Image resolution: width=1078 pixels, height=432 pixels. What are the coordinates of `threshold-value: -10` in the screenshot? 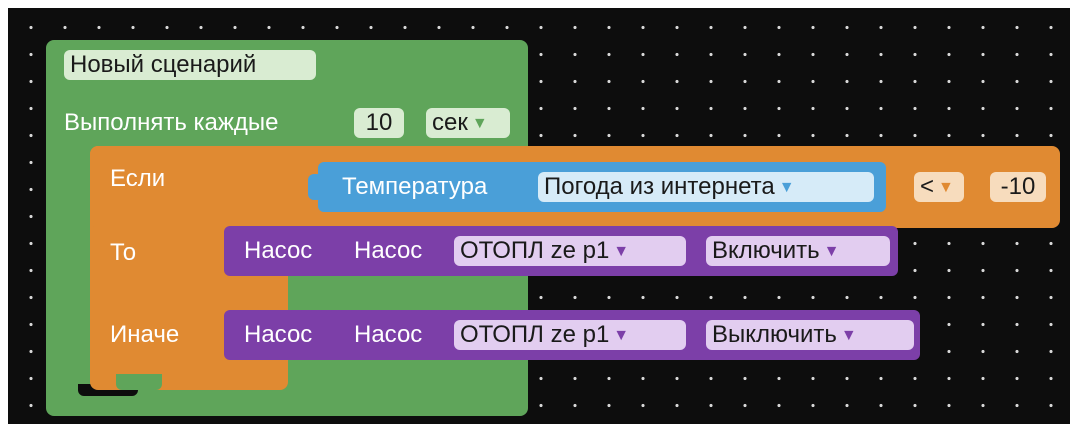 It's located at (1018, 186).